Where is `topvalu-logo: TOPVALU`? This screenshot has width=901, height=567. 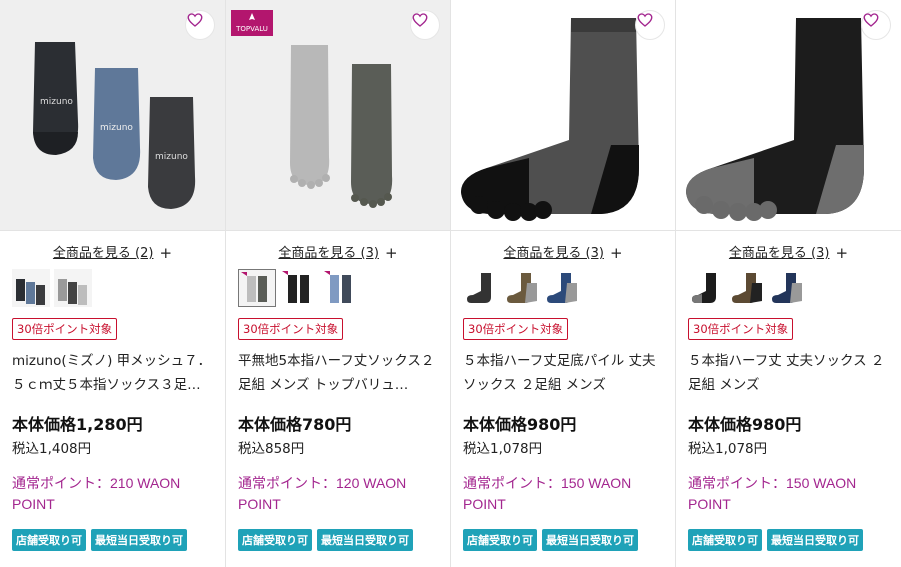
topvalu-logo: TOPVALU is located at coordinates (252, 23).